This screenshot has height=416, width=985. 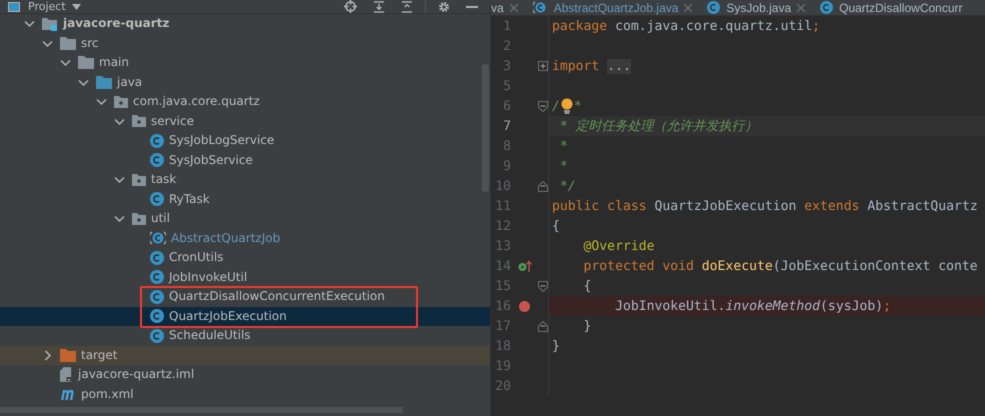 What do you see at coordinates (524, 306) in the screenshot?
I see `breakpoint-icon` at bounding box center [524, 306].